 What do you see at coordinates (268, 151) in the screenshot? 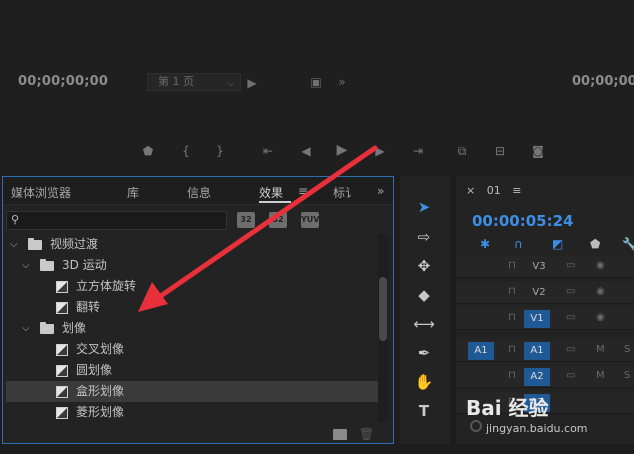
I see `go-to-in-icon: ⇤` at bounding box center [268, 151].